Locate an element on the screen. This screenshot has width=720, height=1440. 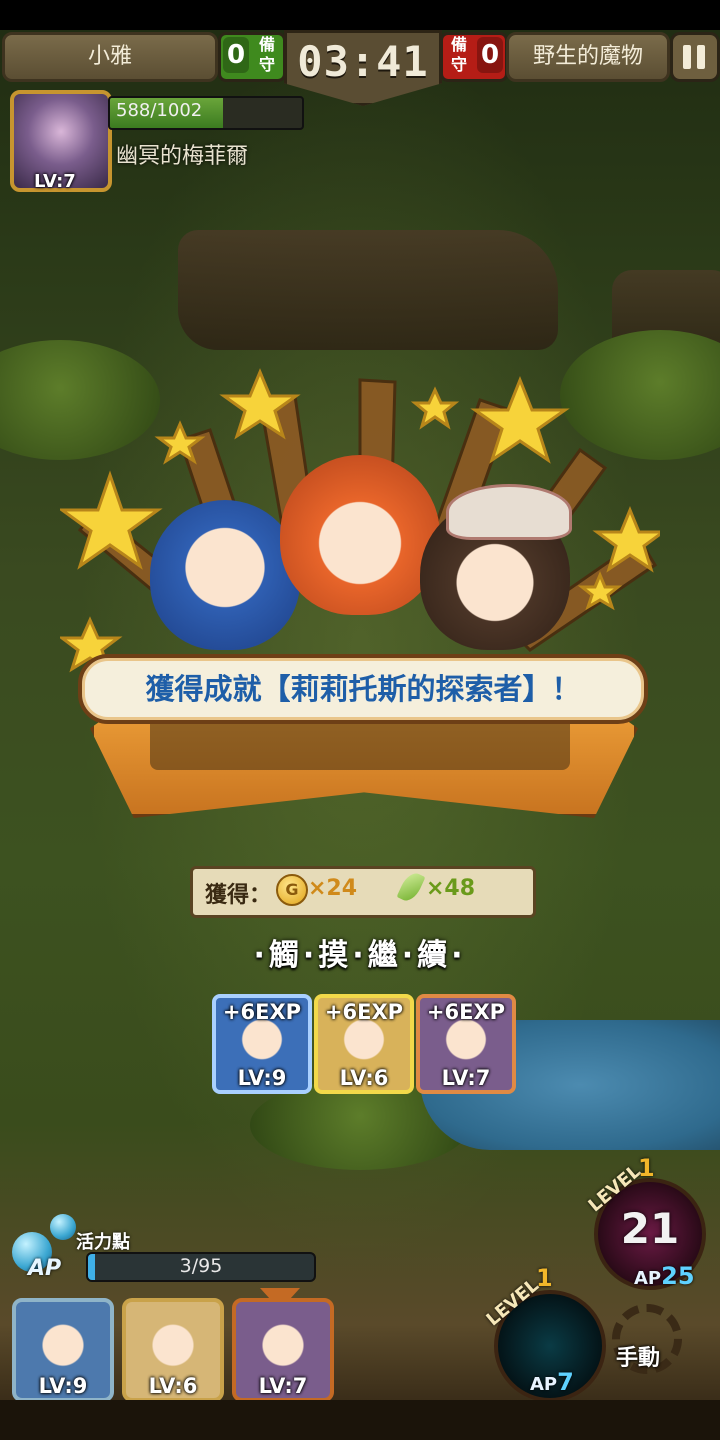
party-member-level: LV:9 is located at coordinates (63, 1386).